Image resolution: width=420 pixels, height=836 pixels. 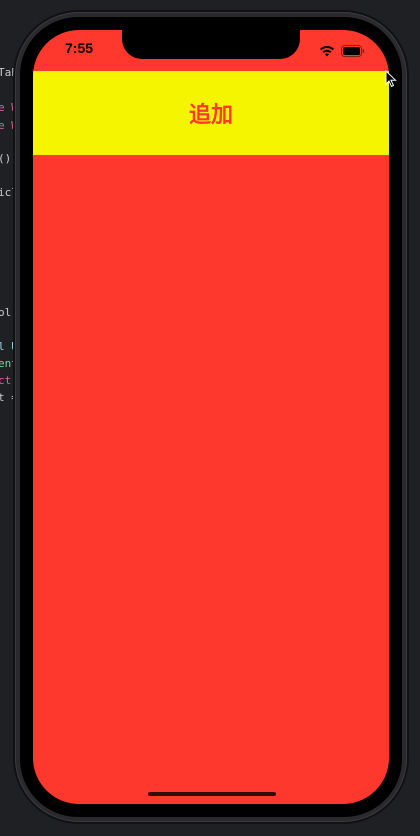 I want to click on notch, so click(x=211, y=44).